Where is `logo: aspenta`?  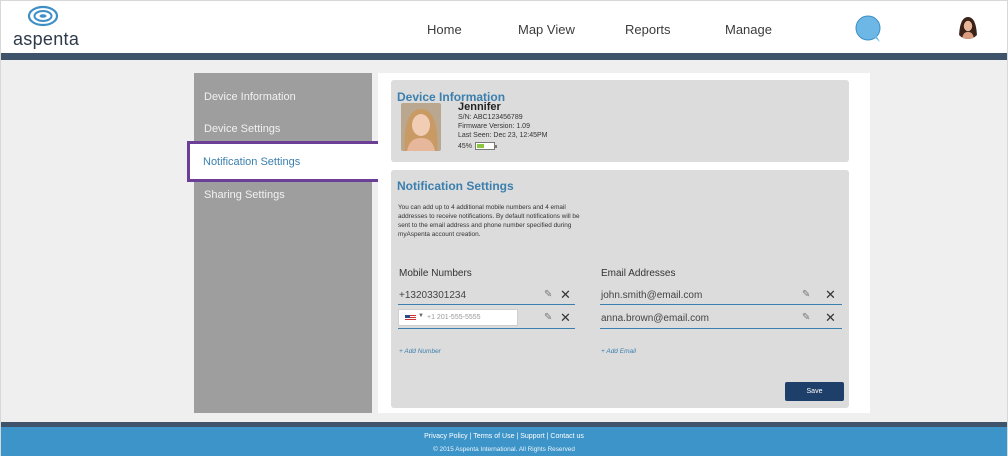
logo: aspenta is located at coordinates (46, 27).